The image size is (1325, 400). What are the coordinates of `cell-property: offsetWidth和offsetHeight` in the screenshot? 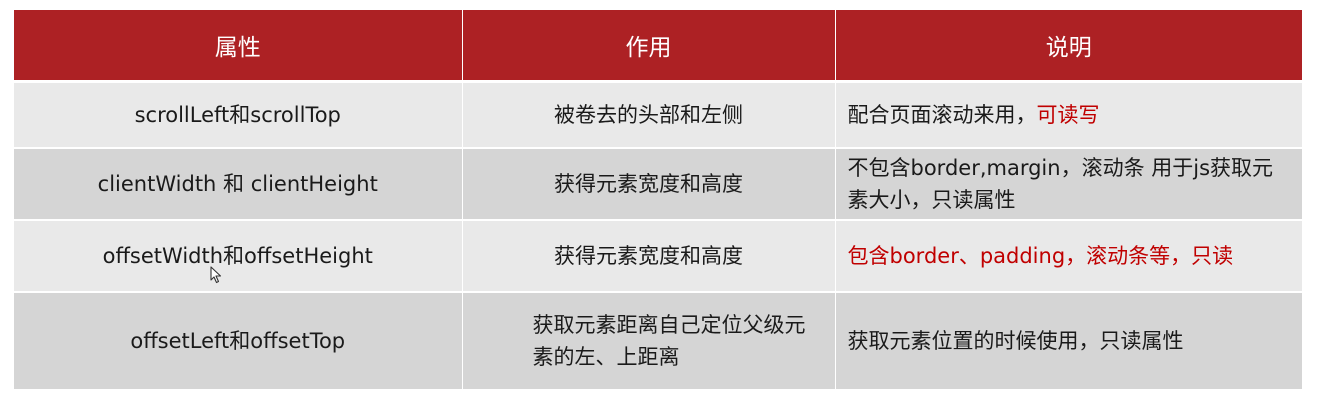 It's located at (238, 256).